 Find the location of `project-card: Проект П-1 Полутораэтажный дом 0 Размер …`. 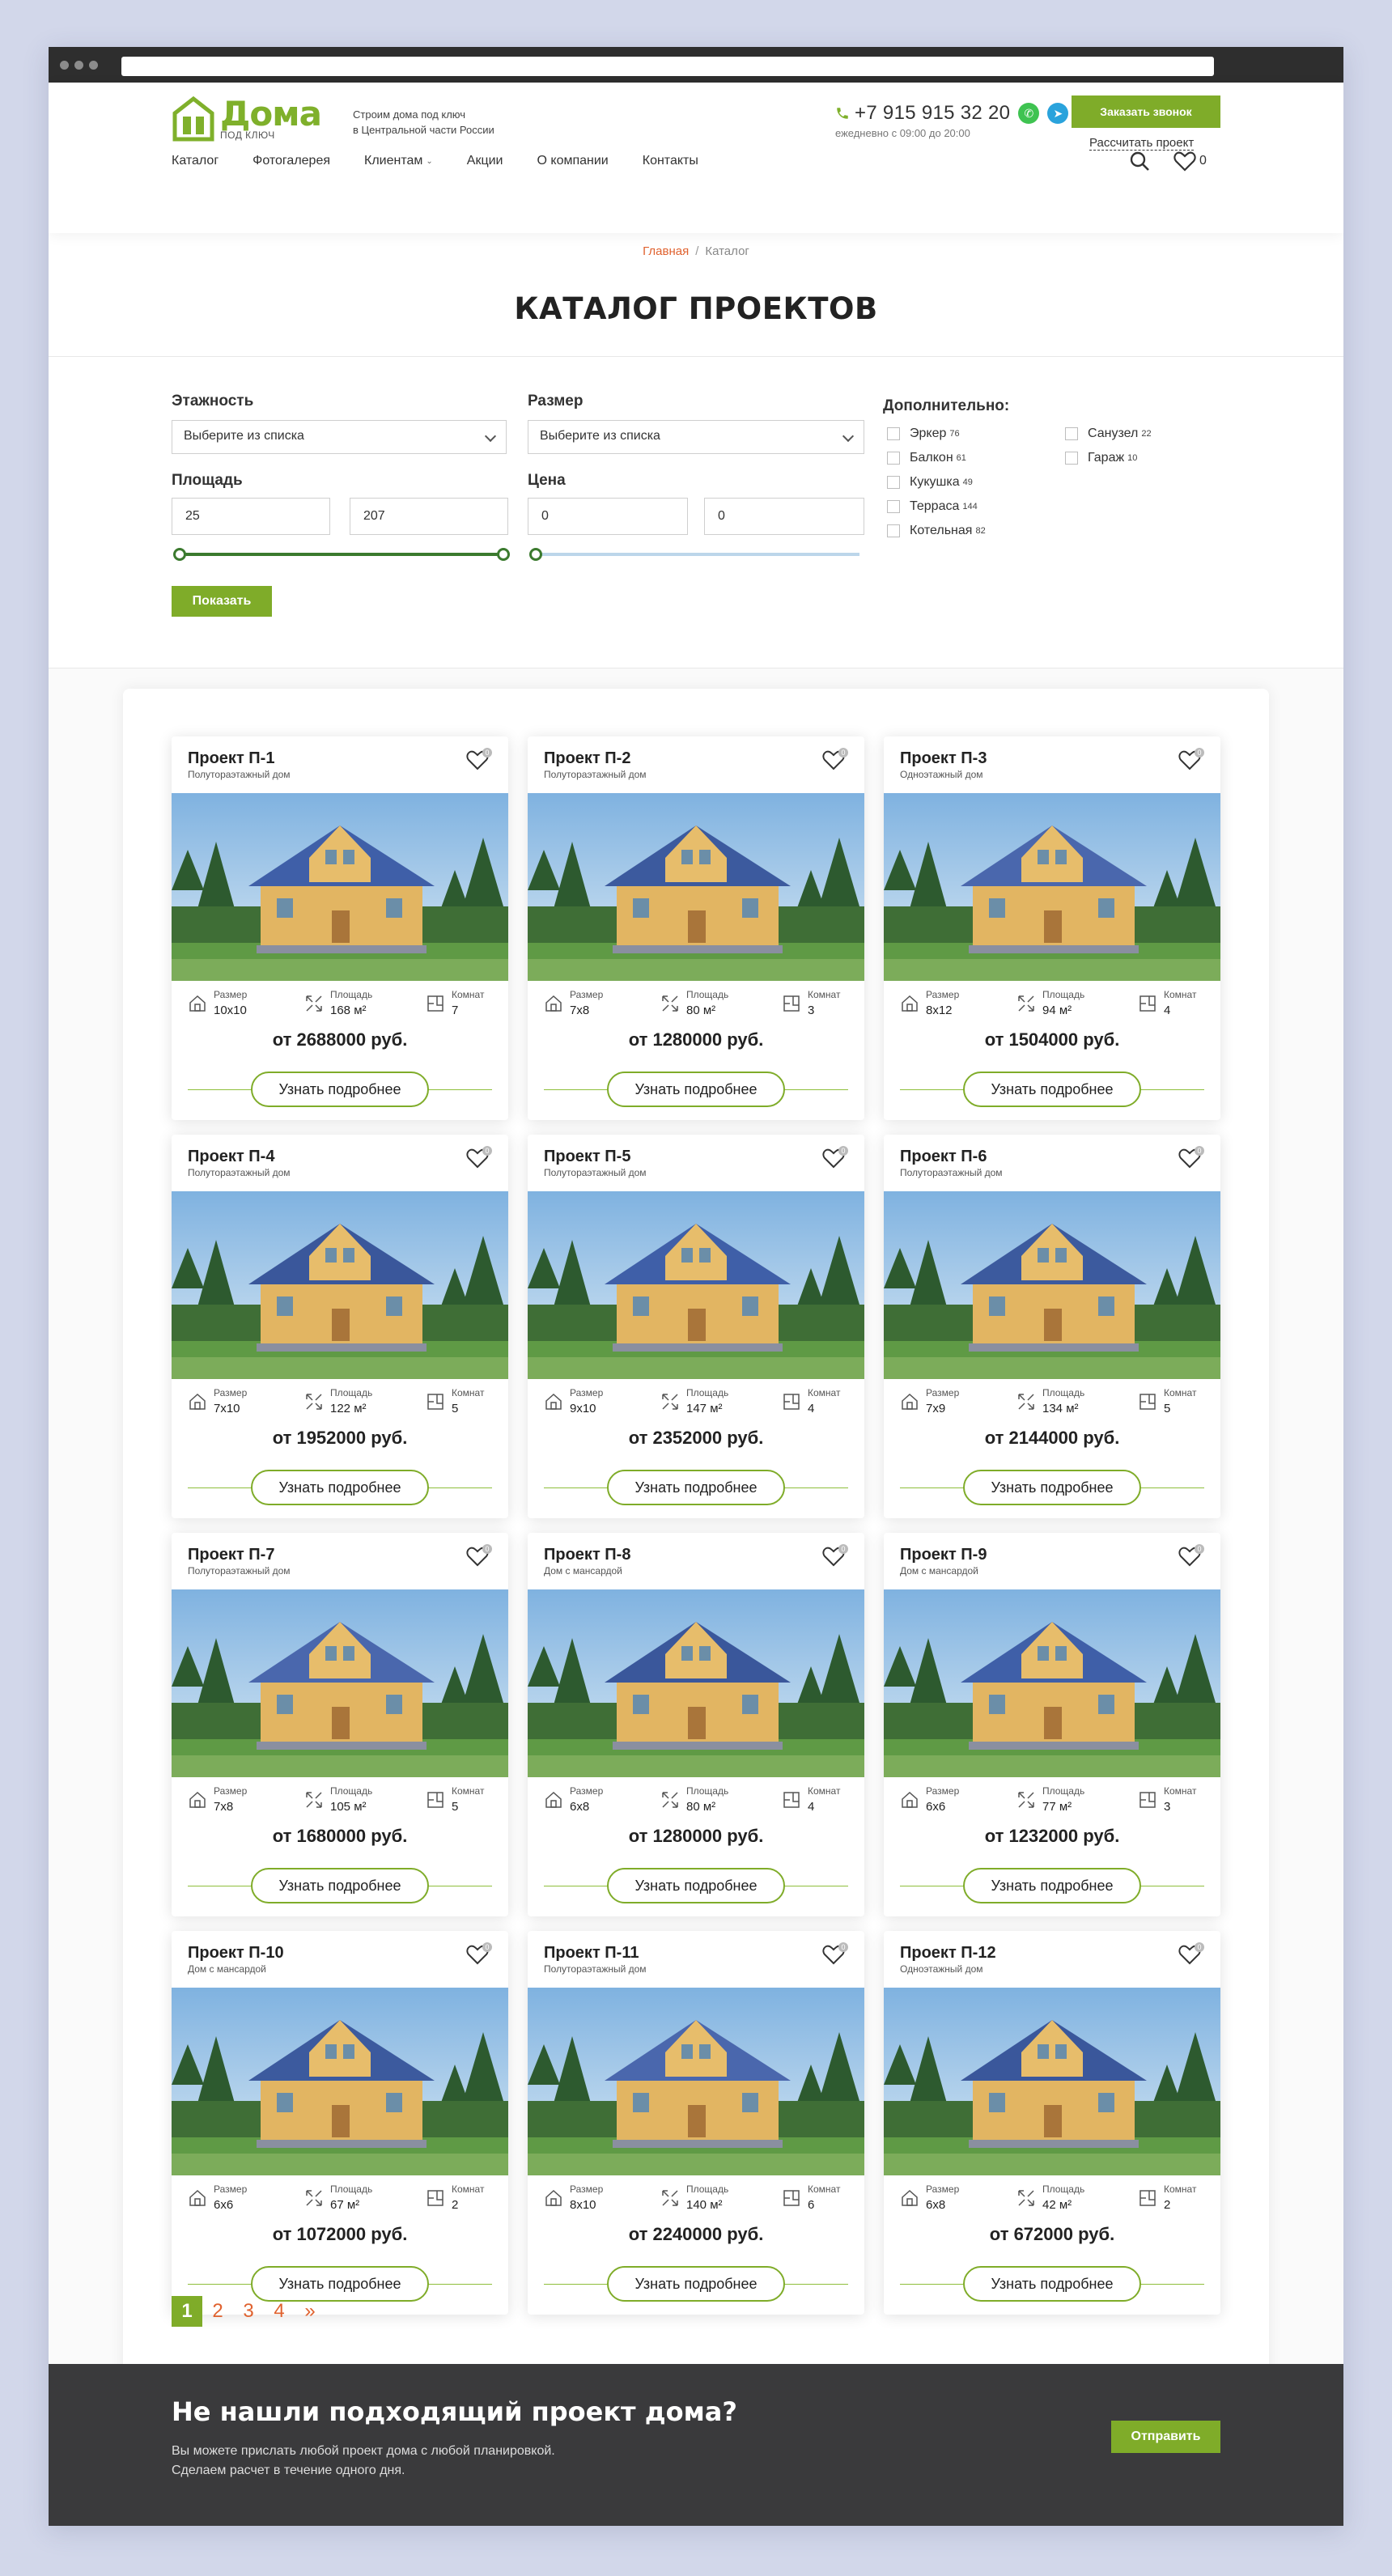

project-card: Проект П-1 Полутораэтажный дом 0 Размер … is located at coordinates (340, 928).